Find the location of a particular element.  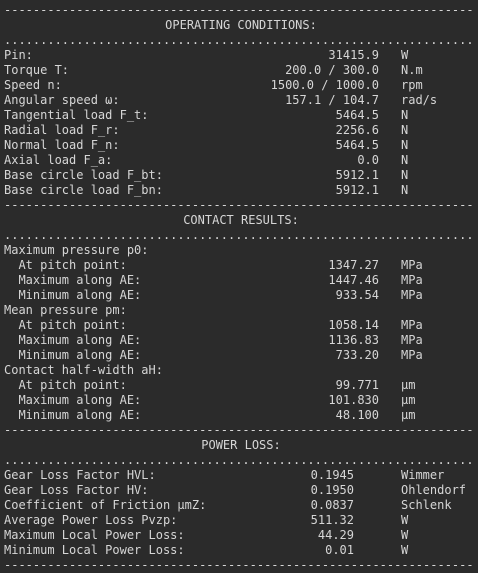

row-label: Base circle load F_bt: is located at coordinates (83, 175).